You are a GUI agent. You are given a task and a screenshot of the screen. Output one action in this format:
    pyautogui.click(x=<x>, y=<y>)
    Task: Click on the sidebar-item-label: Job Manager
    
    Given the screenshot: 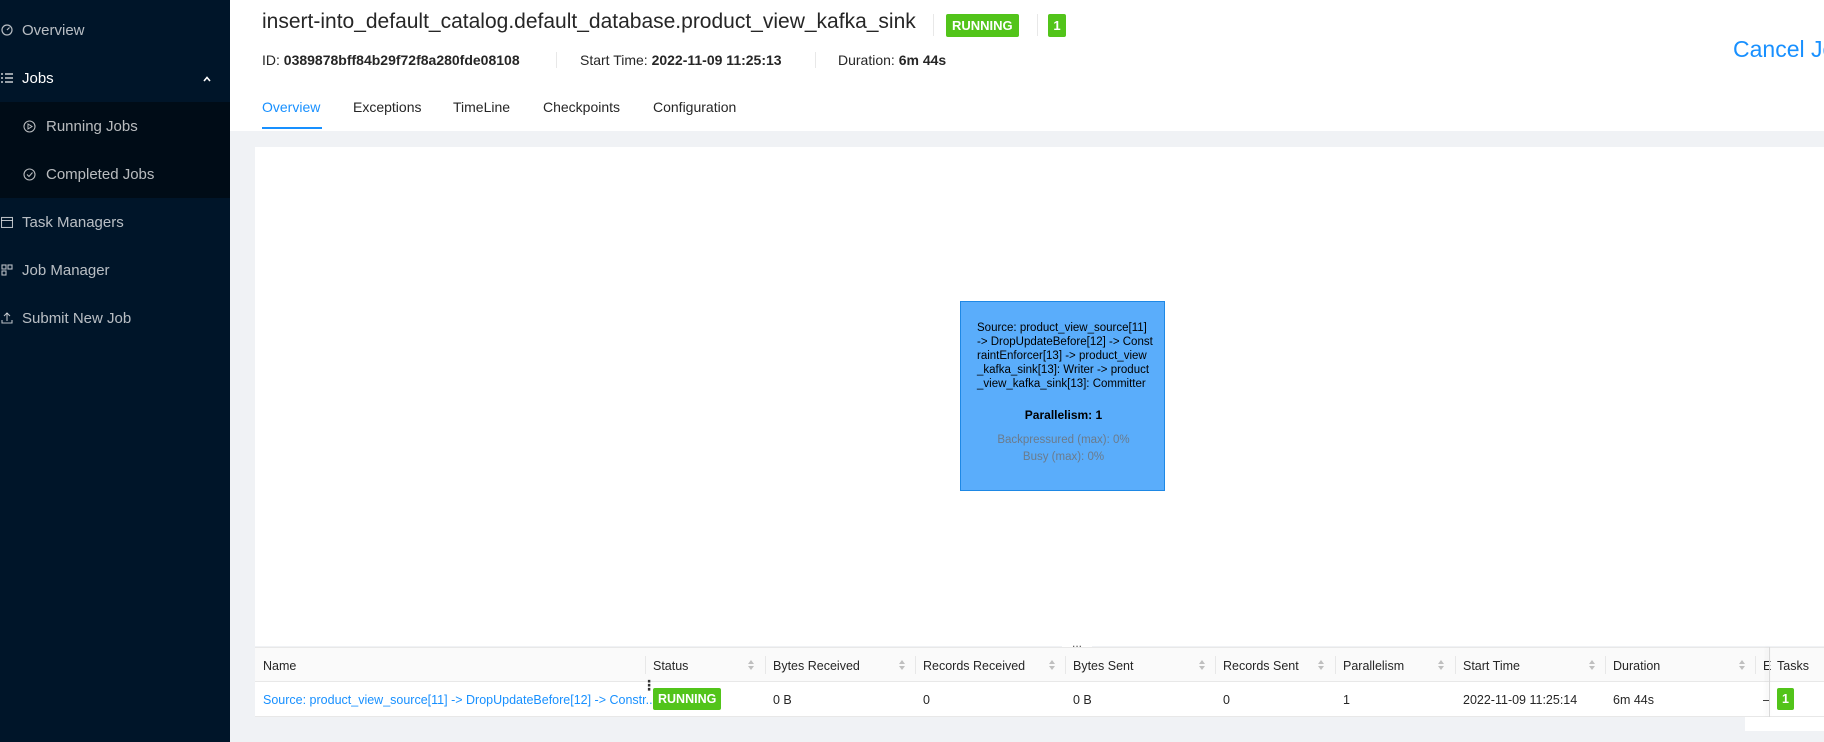 What is the action you would take?
    pyautogui.click(x=66, y=270)
    